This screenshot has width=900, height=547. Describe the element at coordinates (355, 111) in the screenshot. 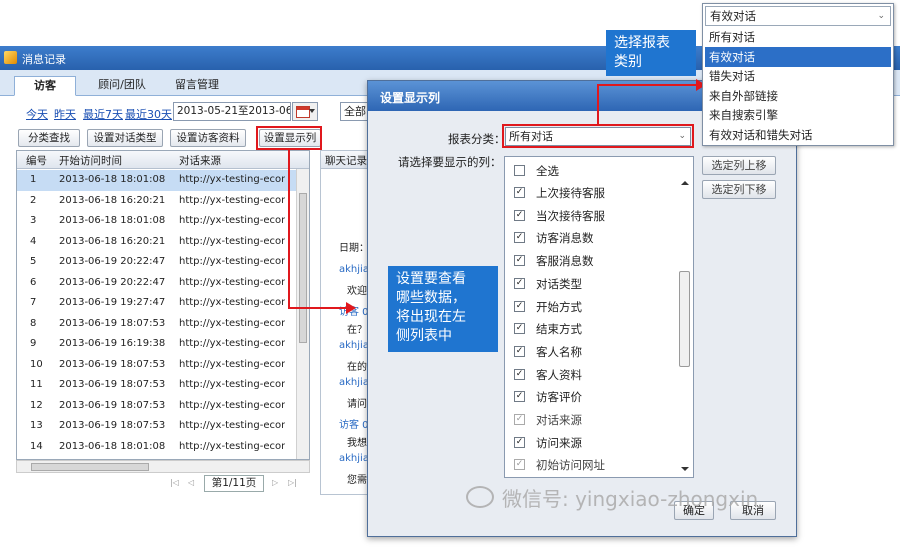

I see `type-select: 全部` at that location.